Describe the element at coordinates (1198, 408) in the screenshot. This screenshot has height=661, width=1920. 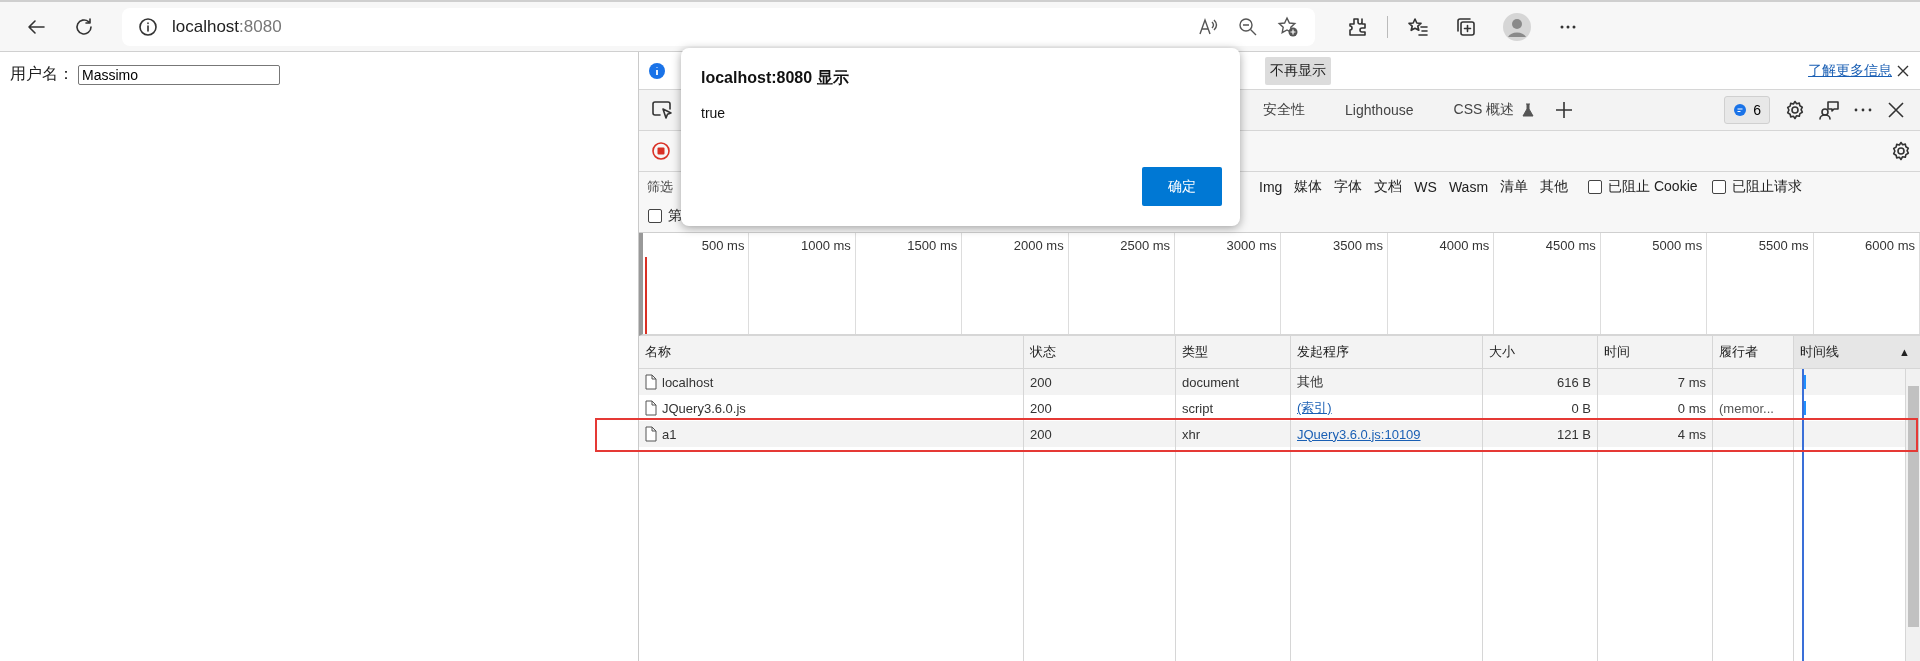
I see `type-cell: script` at that location.